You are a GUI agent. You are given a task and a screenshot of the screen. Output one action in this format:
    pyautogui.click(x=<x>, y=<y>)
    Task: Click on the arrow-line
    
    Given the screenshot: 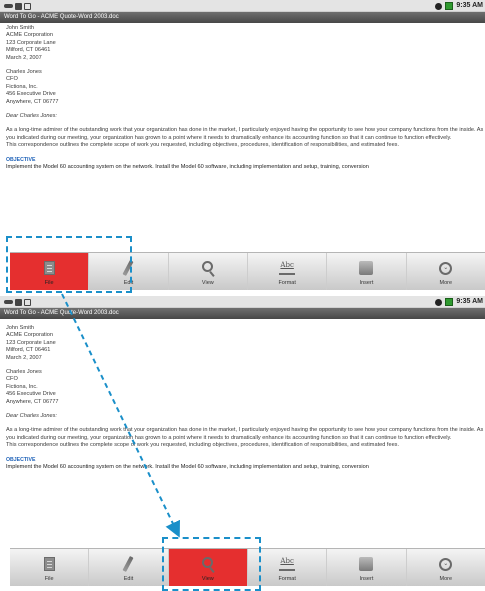 What is the action you would take?
    pyautogui.click(x=120, y=415)
    